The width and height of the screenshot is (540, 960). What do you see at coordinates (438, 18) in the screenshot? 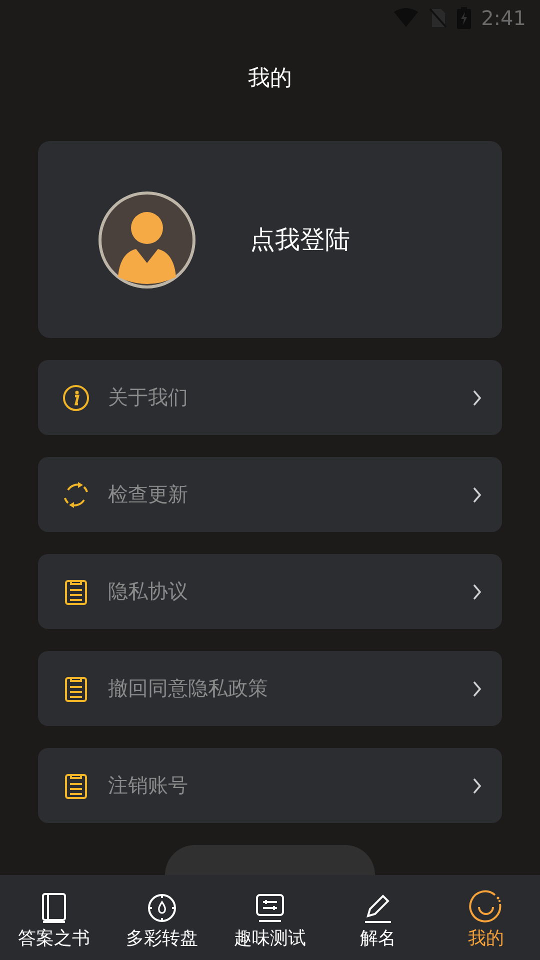
I see `no-sim-icon` at bounding box center [438, 18].